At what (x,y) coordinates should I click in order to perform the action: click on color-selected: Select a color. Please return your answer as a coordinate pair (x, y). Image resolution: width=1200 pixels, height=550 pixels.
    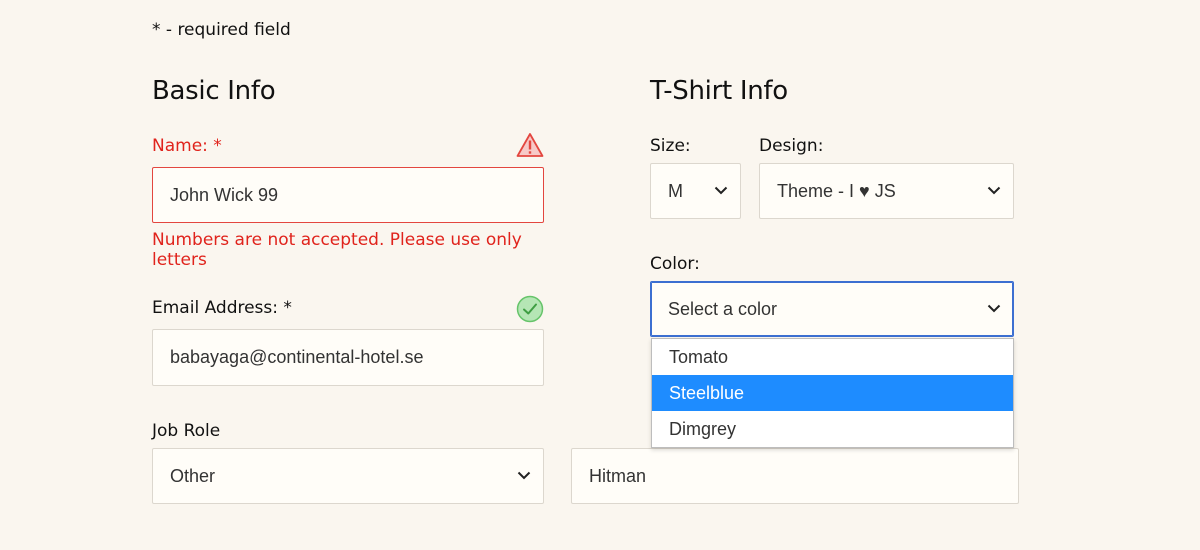
    Looking at the image, I should click on (723, 308).